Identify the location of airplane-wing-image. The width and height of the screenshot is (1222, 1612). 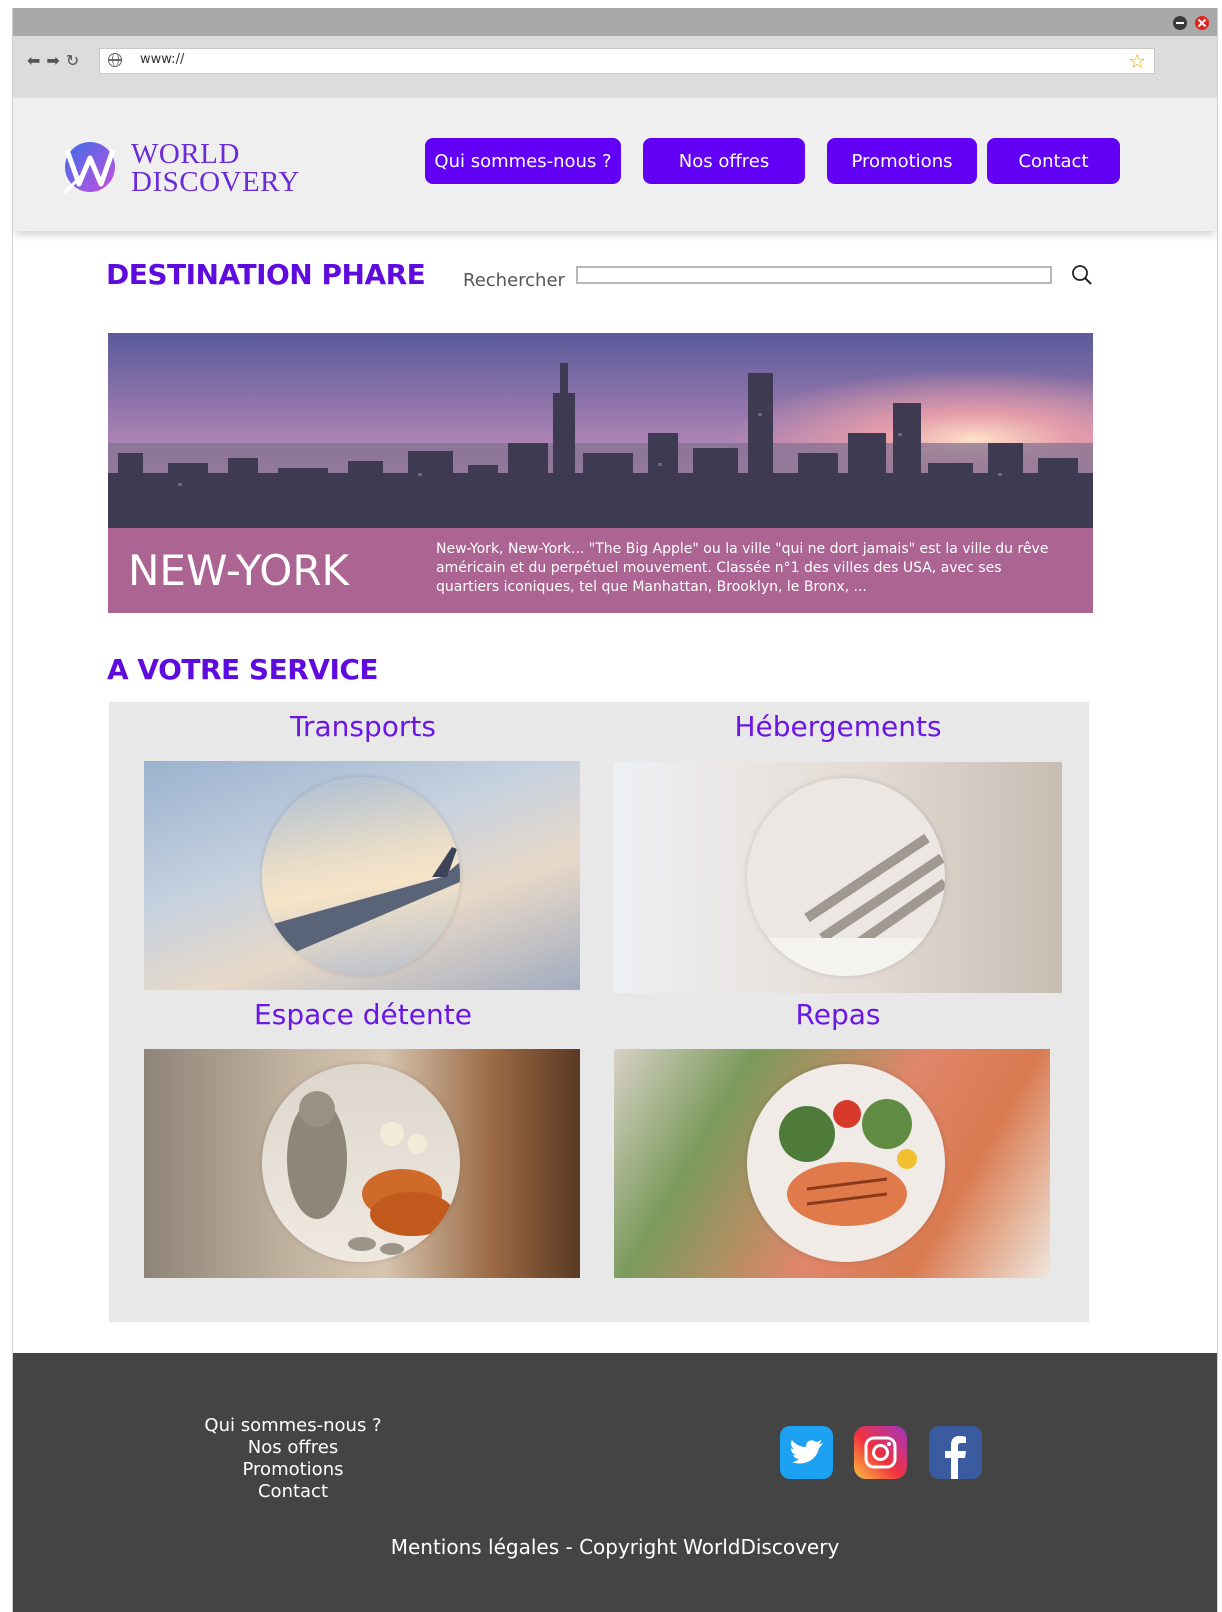
(361, 876).